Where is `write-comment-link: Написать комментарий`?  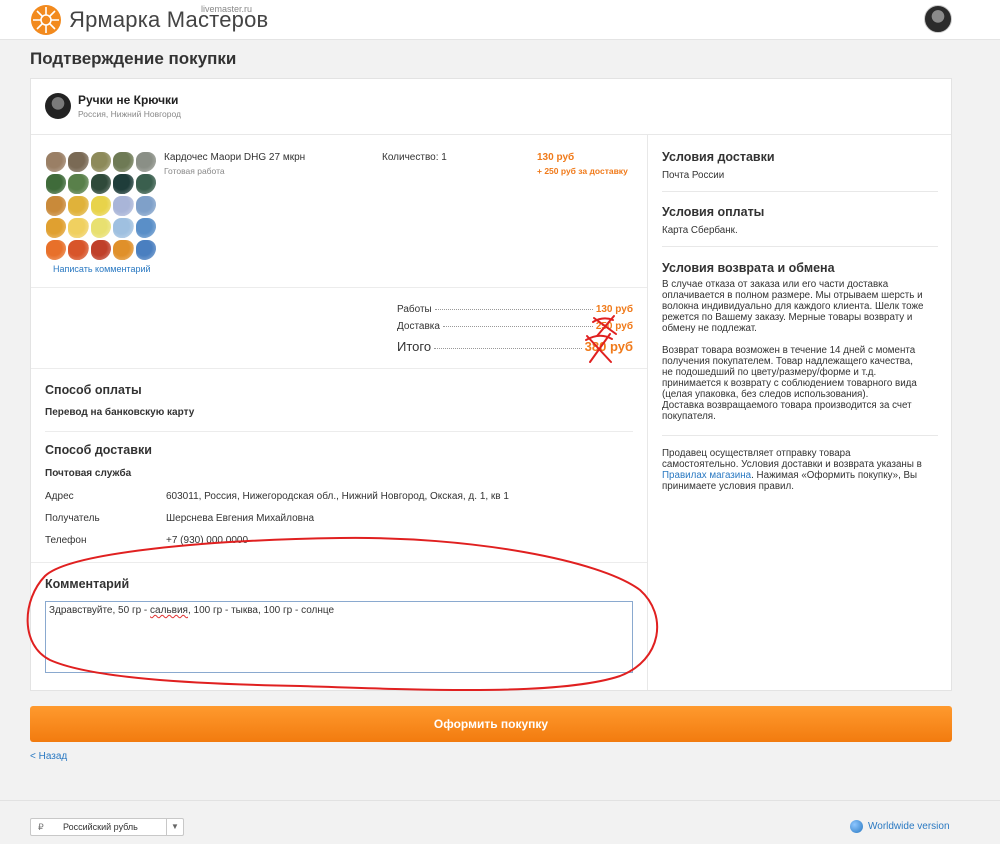 write-comment-link: Написать комментарий is located at coordinates (102, 269).